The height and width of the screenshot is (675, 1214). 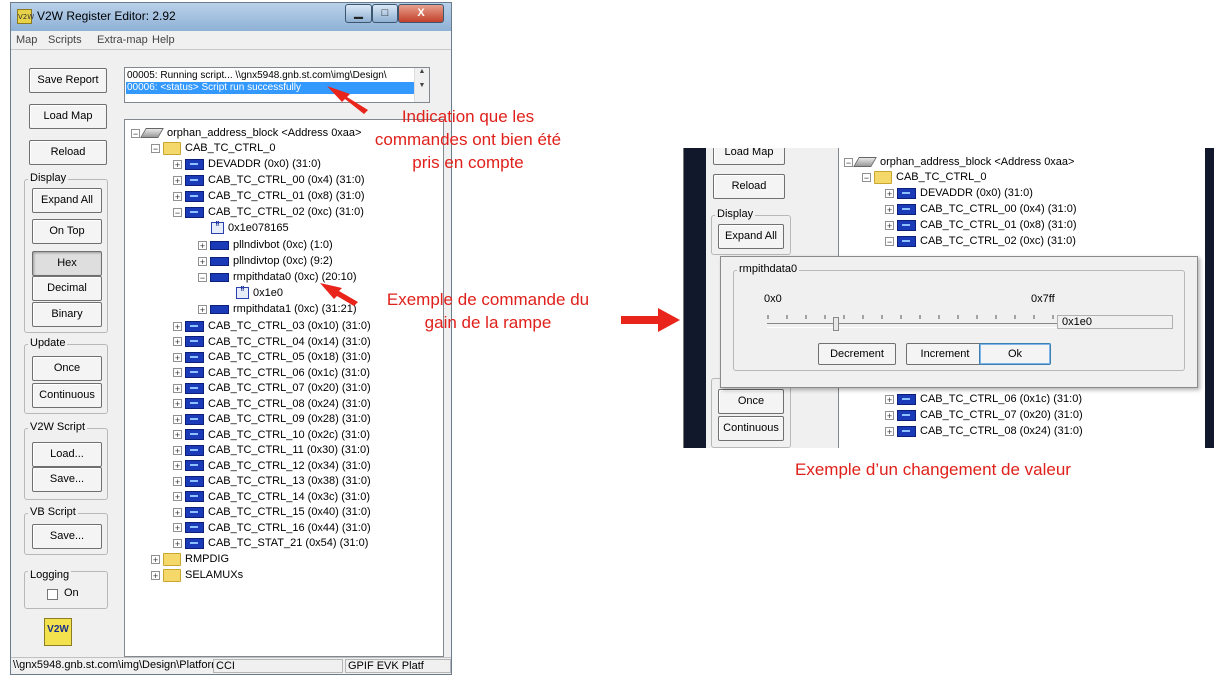 I want to click on slider-min-label: 0x0, so click(x=773, y=299).